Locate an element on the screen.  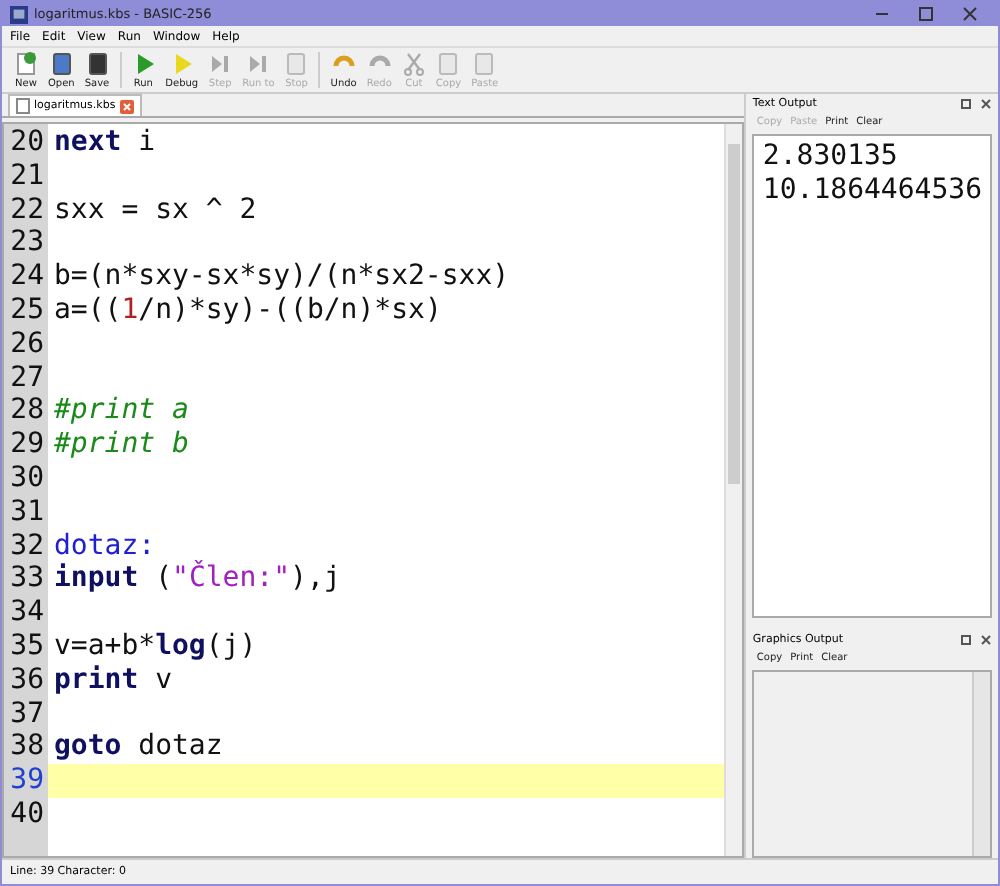
line-number: 27 is located at coordinates (27, 378).